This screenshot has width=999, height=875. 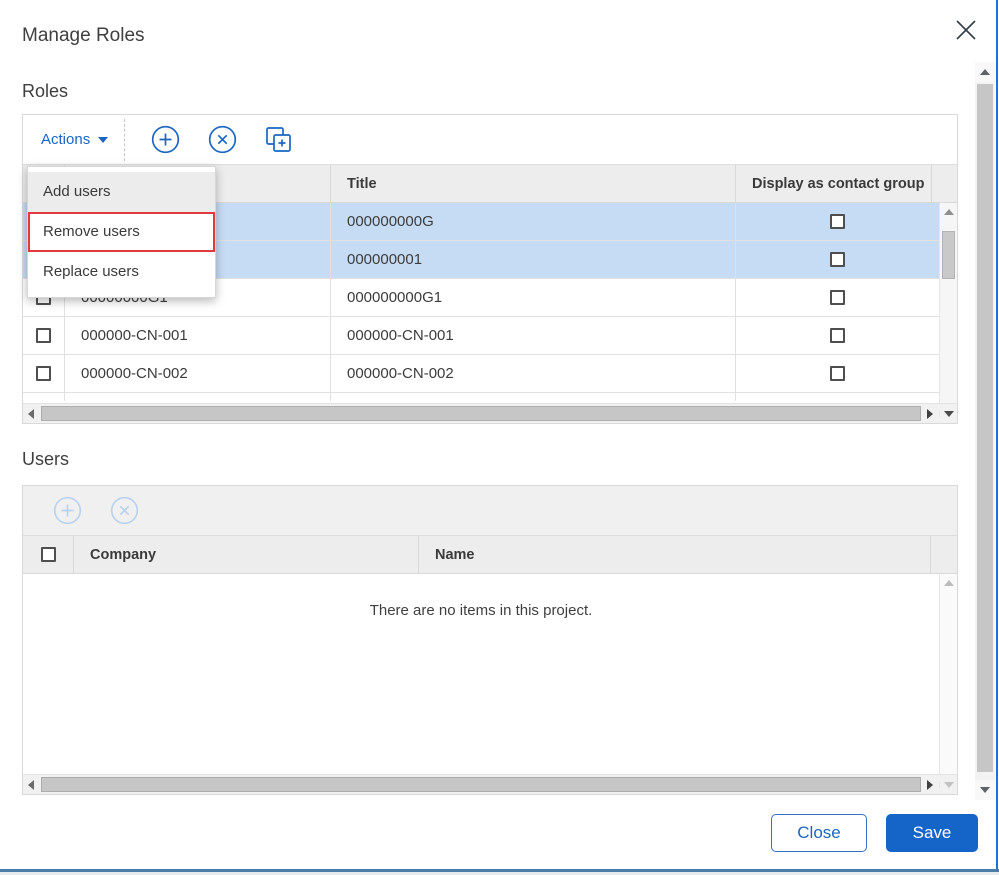 I want to click on roles-section-label: Roles, so click(x=45, y=91).